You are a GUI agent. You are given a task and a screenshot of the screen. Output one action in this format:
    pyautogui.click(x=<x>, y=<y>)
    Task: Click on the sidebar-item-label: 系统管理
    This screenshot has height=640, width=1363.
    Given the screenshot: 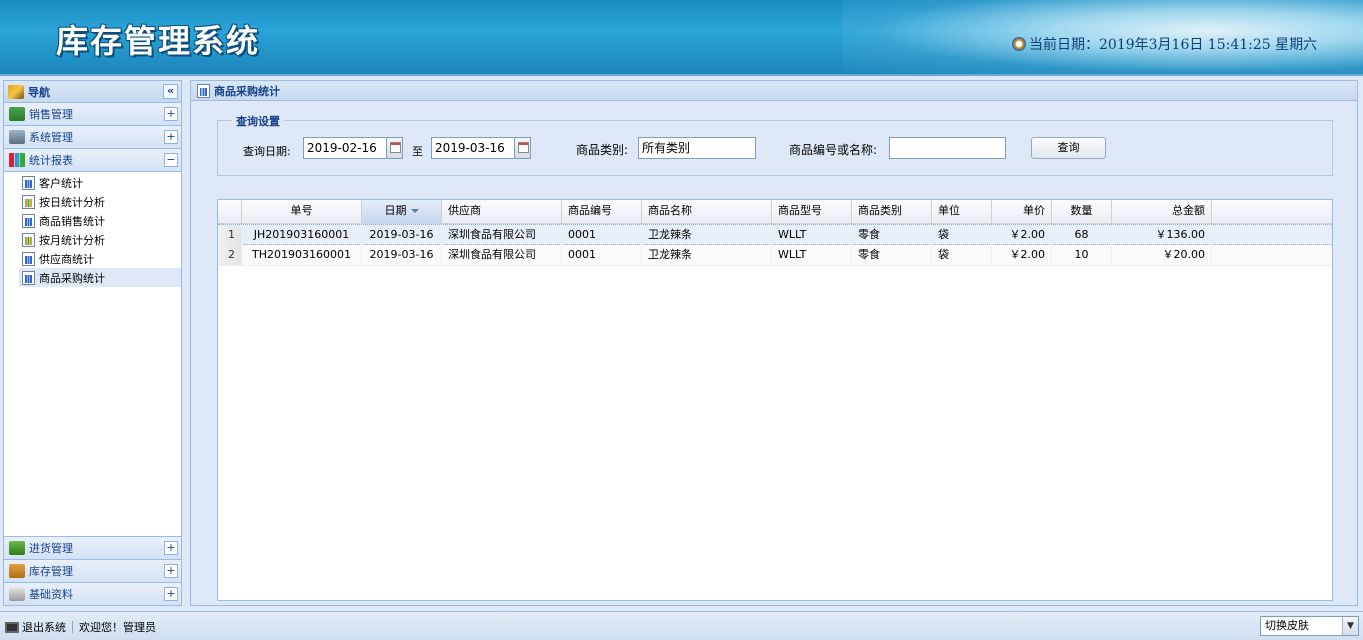 What is the action you would take?
    pyautogui.click(x=51, y=137)
    